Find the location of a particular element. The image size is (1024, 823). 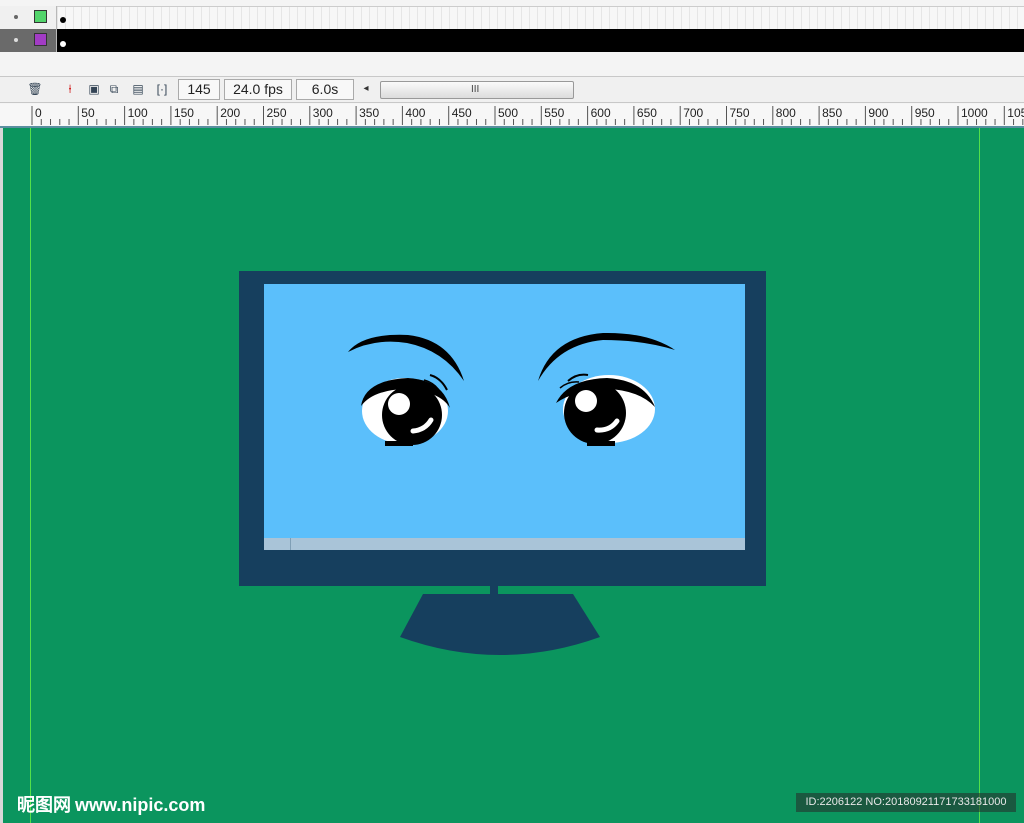

ruler-label: 350 is located at coordinates (369, 113).